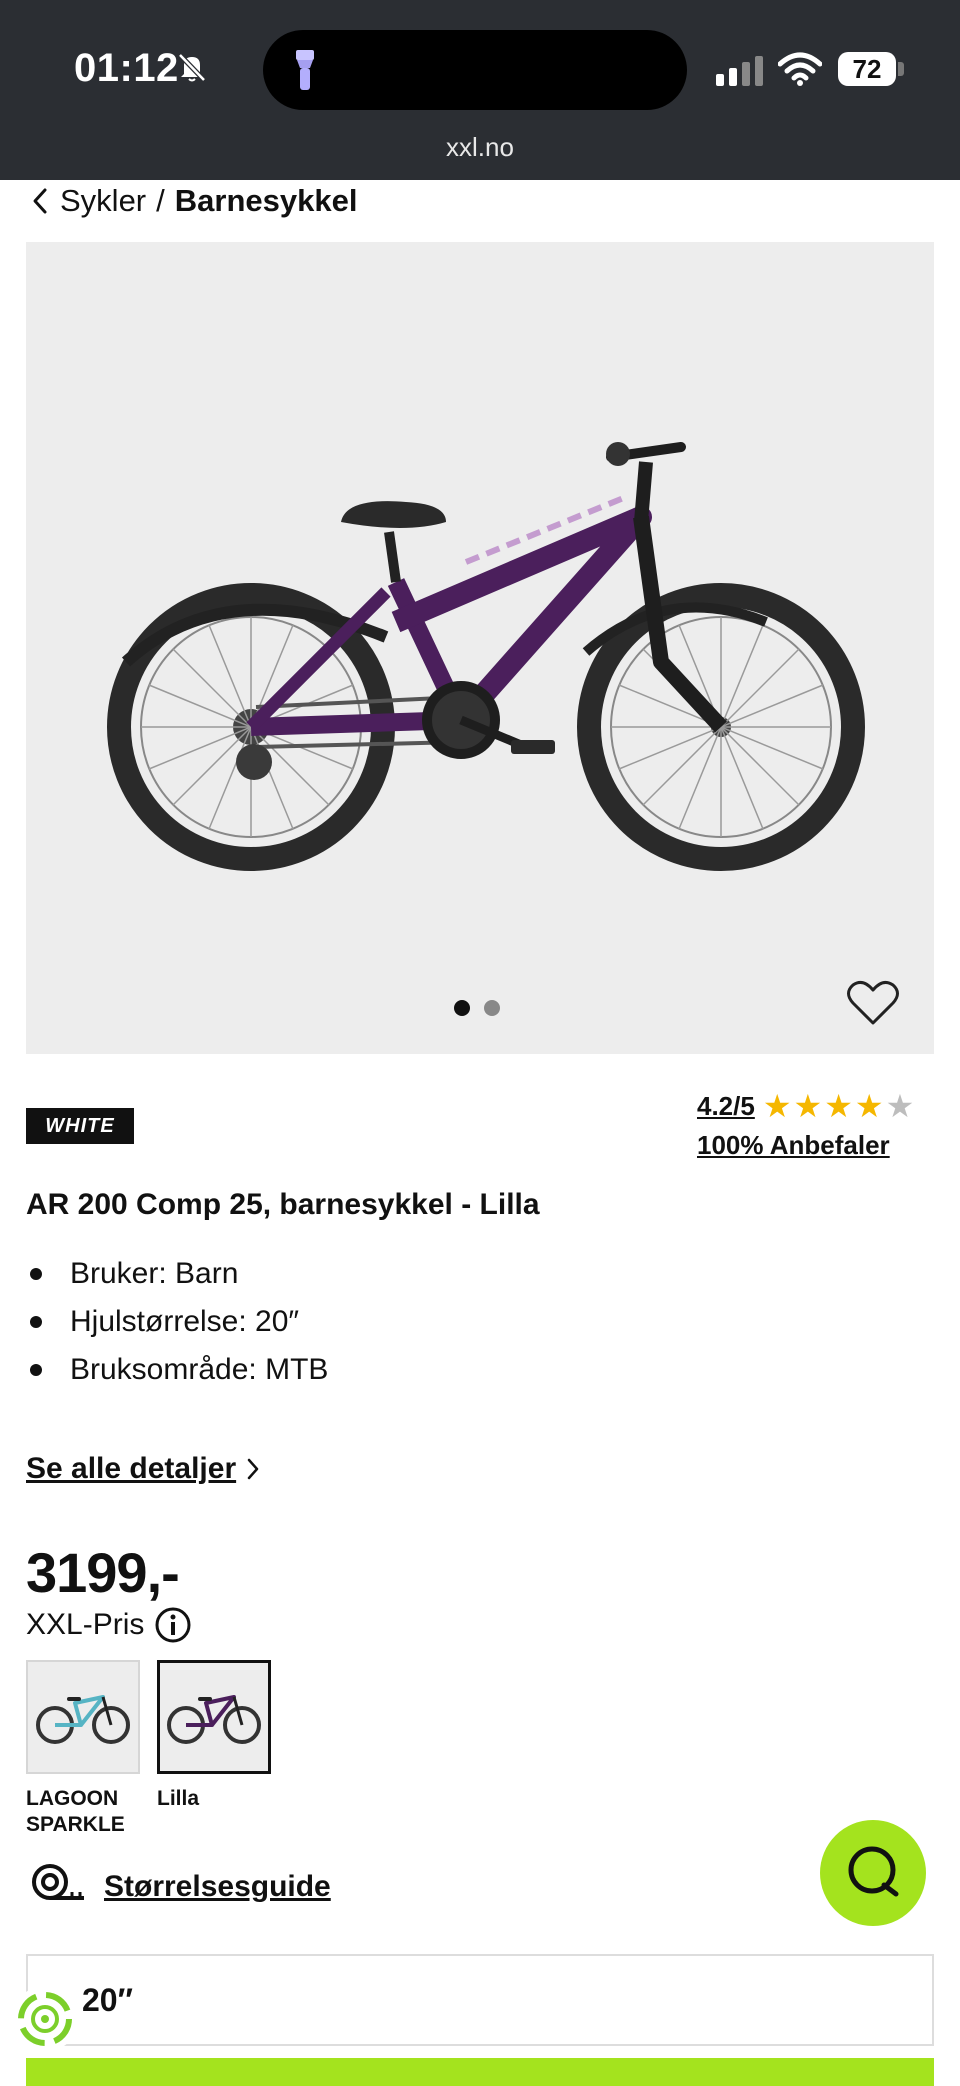 The height and width of the screenshot is (2086, 960). What do you see at coordinates (800, 71) in the screenshot?
I see `wifi-icon` at bounding box center [800, 71].